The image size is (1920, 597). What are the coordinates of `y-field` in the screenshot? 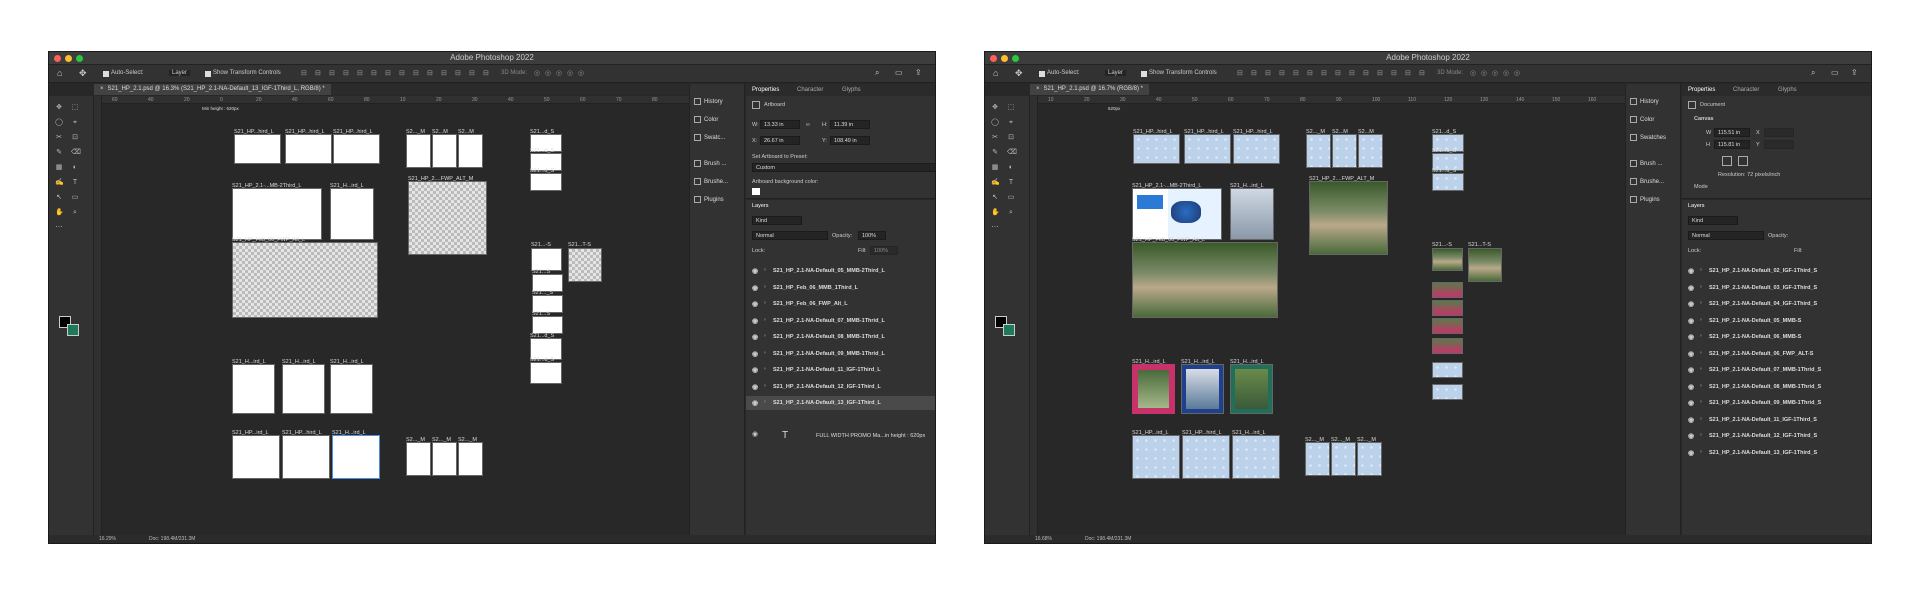 It's located at (1779, 144).